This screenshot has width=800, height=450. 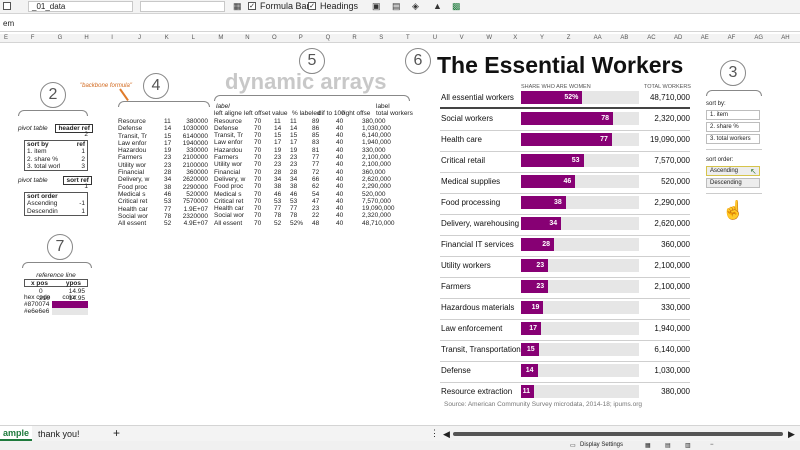 What do you see at coordinates (678, 38) in the screenshot?
I see `column-header: AD` at bounding box center [678, 38].